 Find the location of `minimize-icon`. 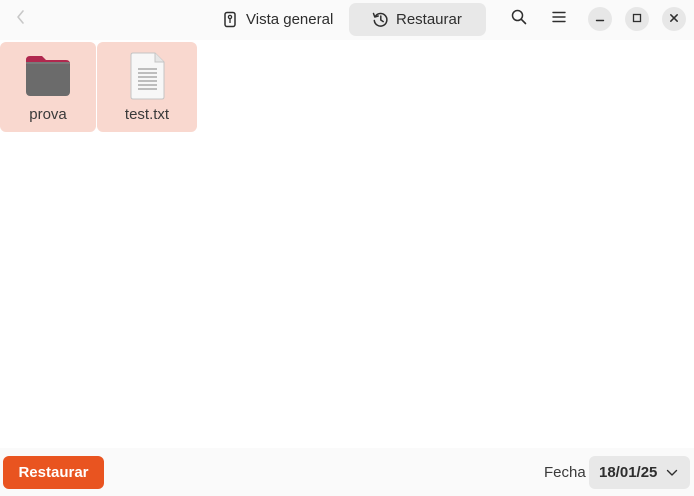

minimize-icon is located at coordinates (600, 19).